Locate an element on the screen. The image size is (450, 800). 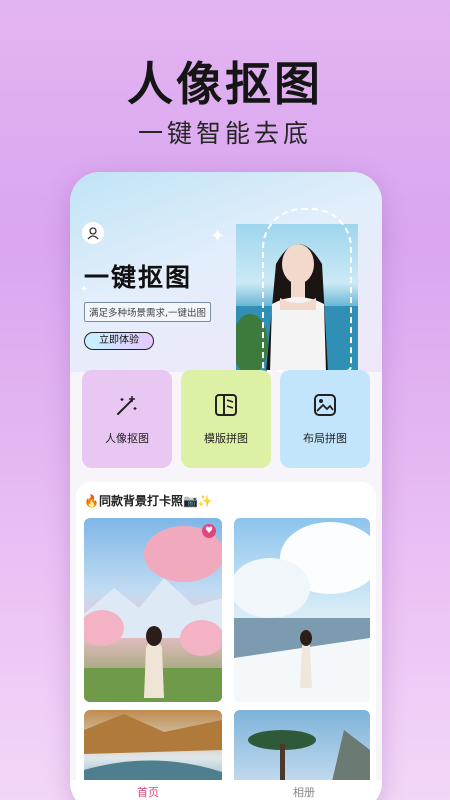
tab-home: 首页 is located at coordinates (148, 792).